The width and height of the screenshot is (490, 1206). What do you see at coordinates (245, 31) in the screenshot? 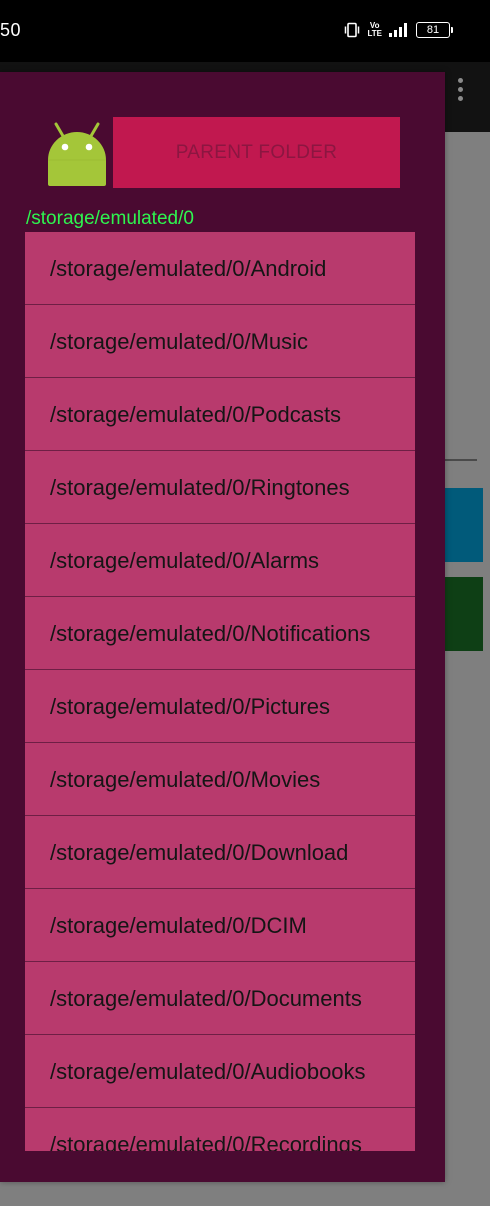
I see `status-bar: 50 Vo LTE 81` at bounding box center [245, 31].